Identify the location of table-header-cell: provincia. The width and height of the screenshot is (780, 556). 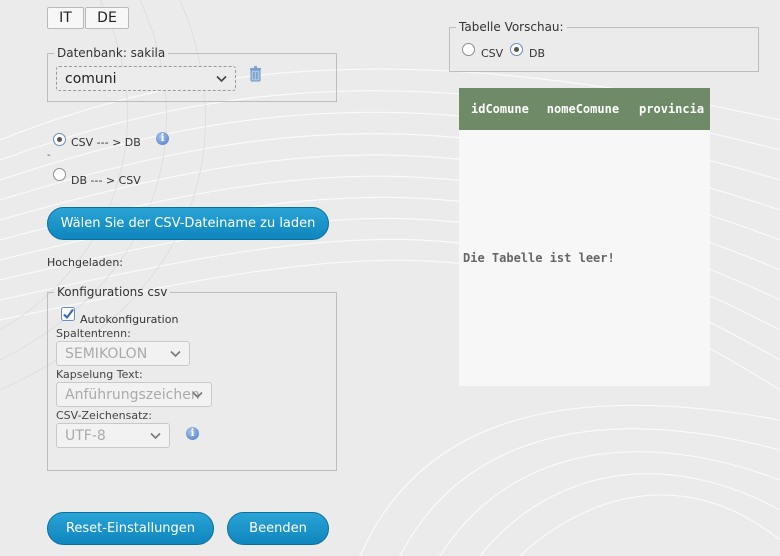
(672, 109).